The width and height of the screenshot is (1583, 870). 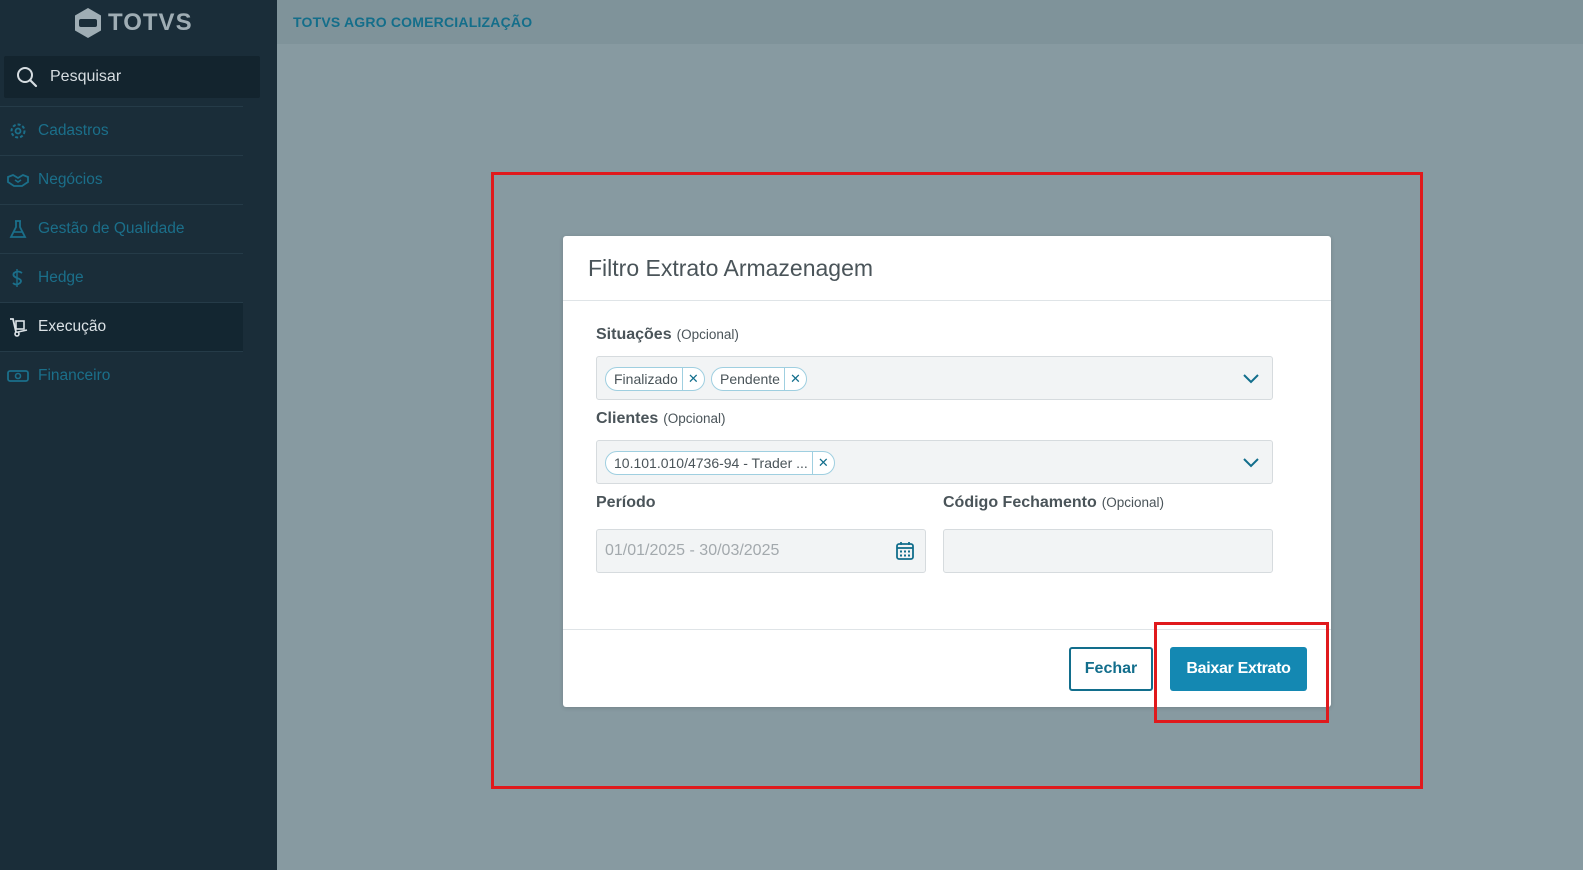 What do you see at coordinates (121, 277) in the screenshot?
I see `sidebar-item-hedge: Hedge` at bounding box center [121, 277].